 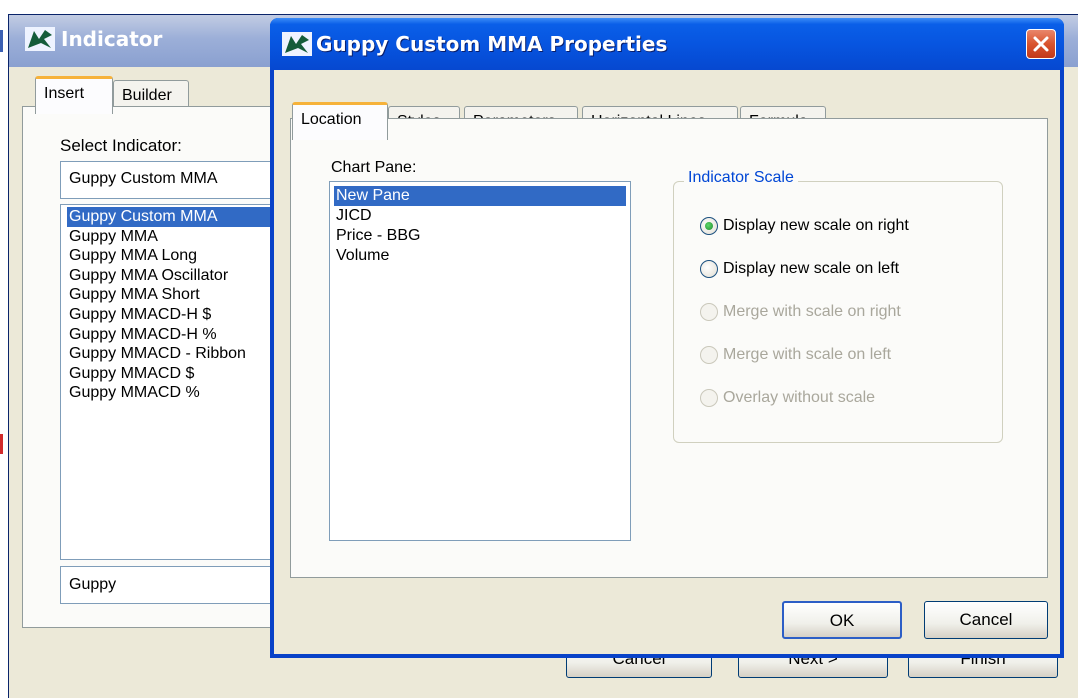 What do you see at coordinates (480, 236) in the screenshot?
I see `list-item: Price - BBG` at bounding box center [480, 236].